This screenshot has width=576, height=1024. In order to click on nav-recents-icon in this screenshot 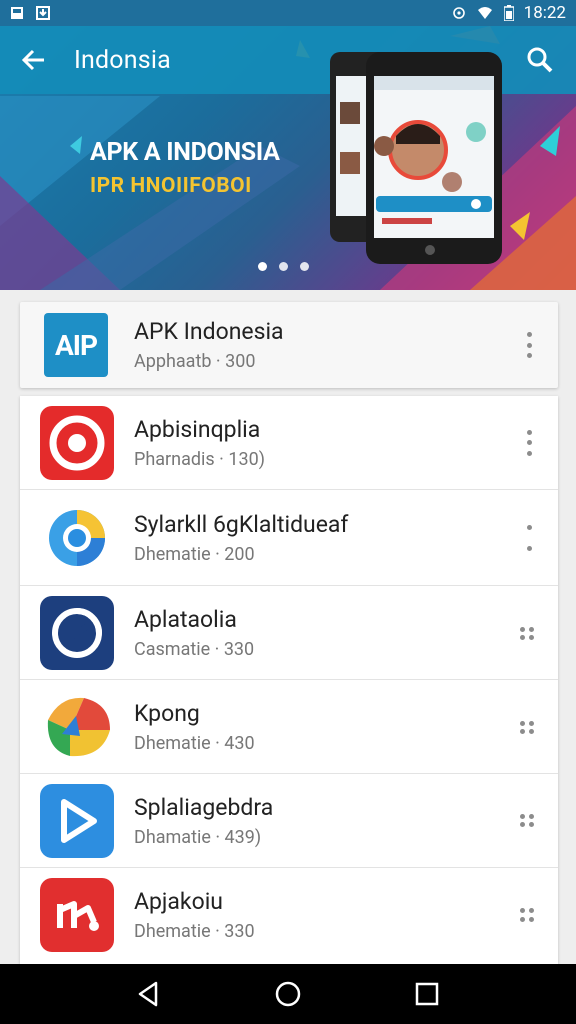, I will do `click(427, 994)`.